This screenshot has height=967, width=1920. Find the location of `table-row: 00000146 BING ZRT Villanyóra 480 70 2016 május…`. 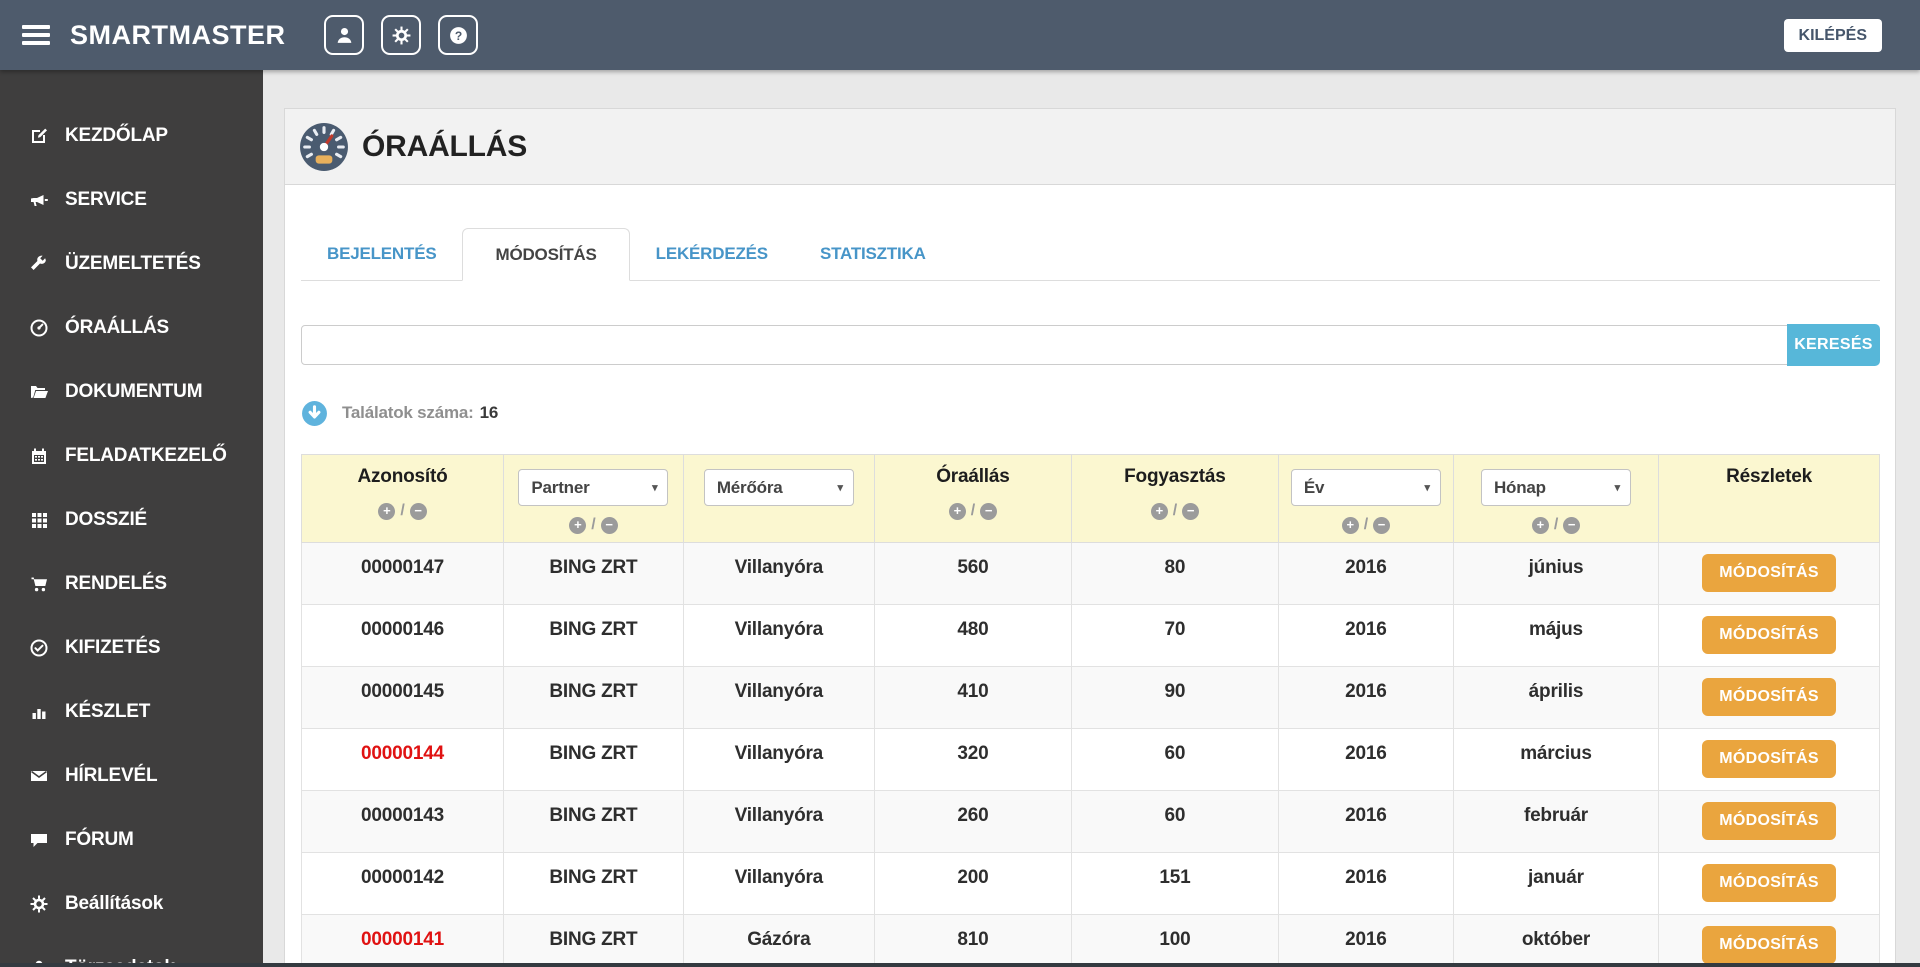

table-row: 00000146 BING ZRT Villanyóra 480 70 2016 május… is located at coordinates (1090, 635).